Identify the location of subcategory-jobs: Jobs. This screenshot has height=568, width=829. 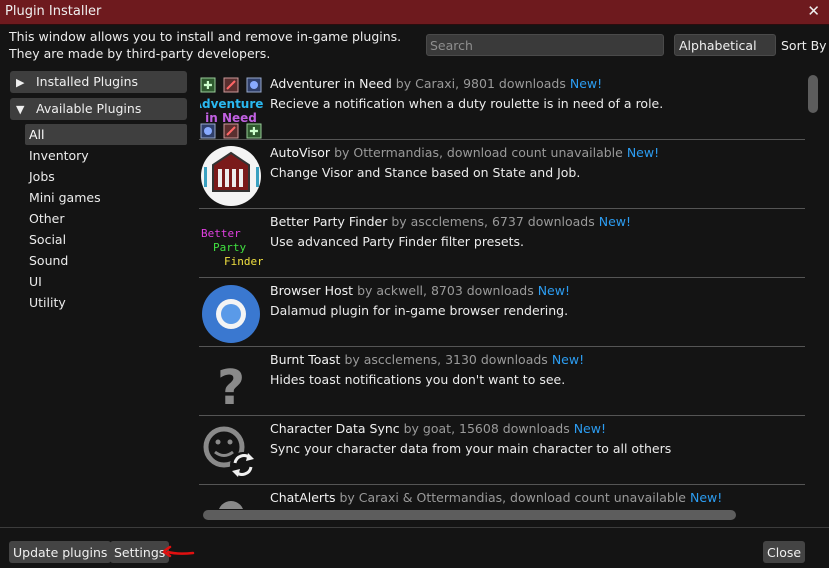
(106, 176).